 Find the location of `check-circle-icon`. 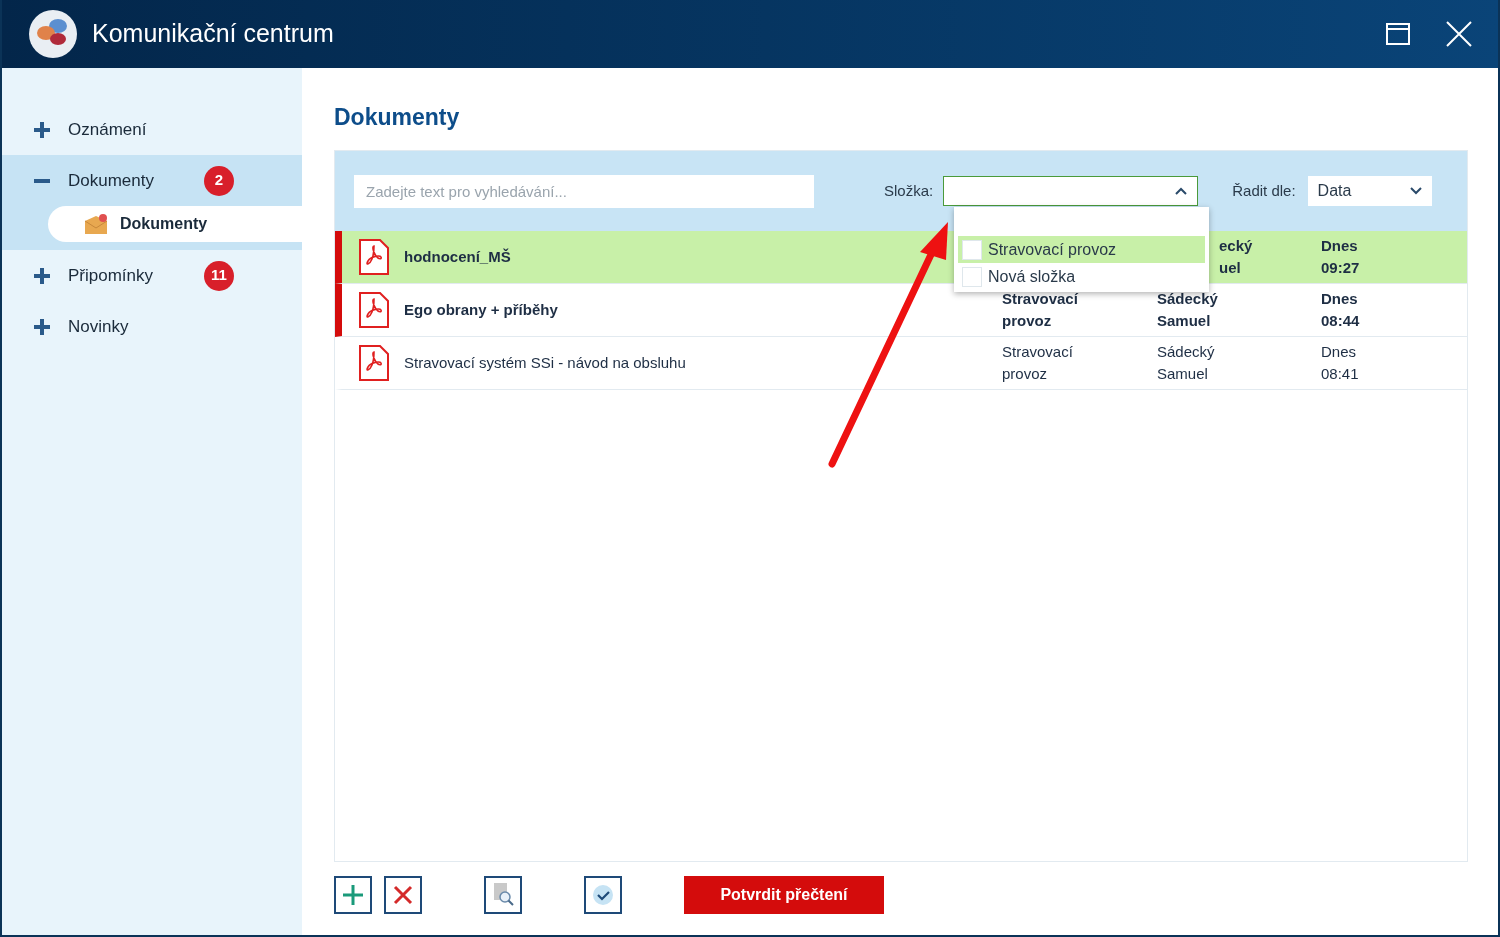

check-circle-icon is located at coordinates (603, 895).